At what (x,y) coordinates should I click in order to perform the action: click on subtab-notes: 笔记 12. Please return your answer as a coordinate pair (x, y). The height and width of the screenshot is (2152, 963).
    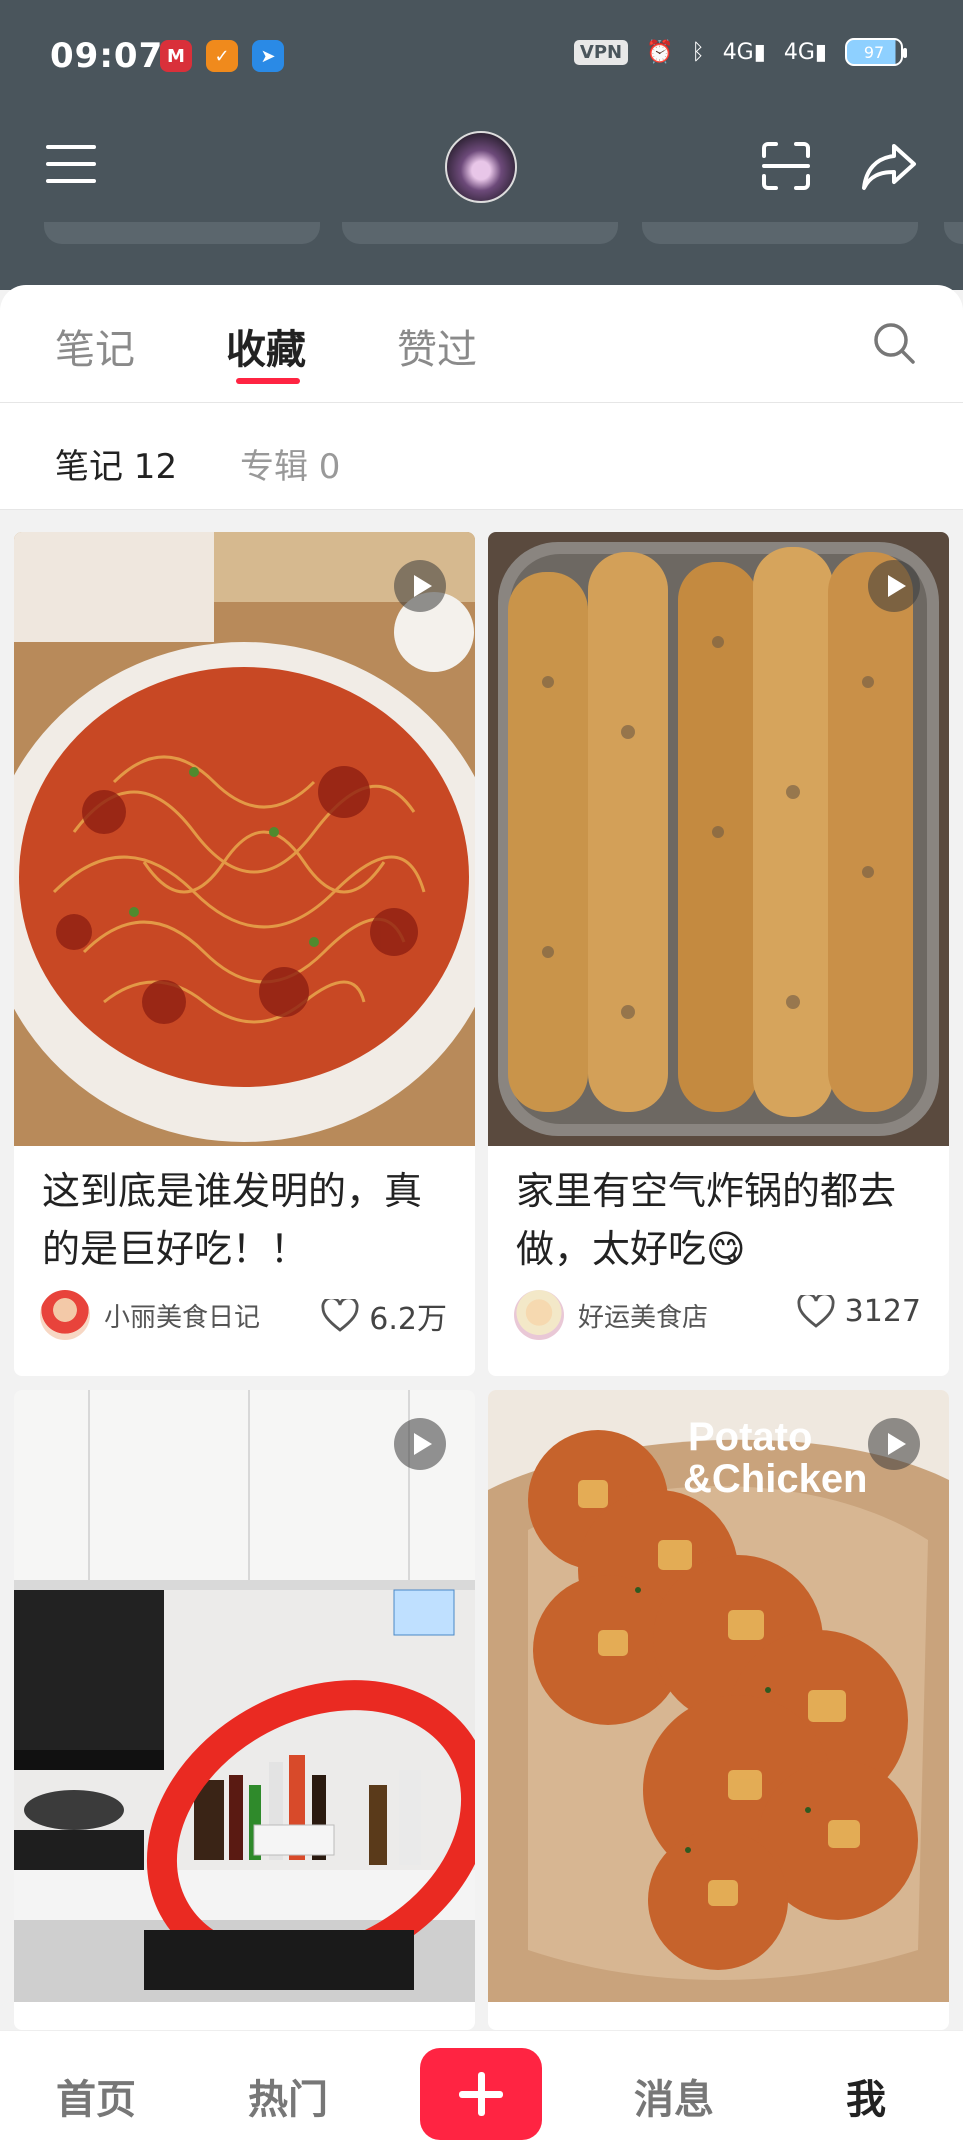
    Looking at the image, I should click on (116, 463).